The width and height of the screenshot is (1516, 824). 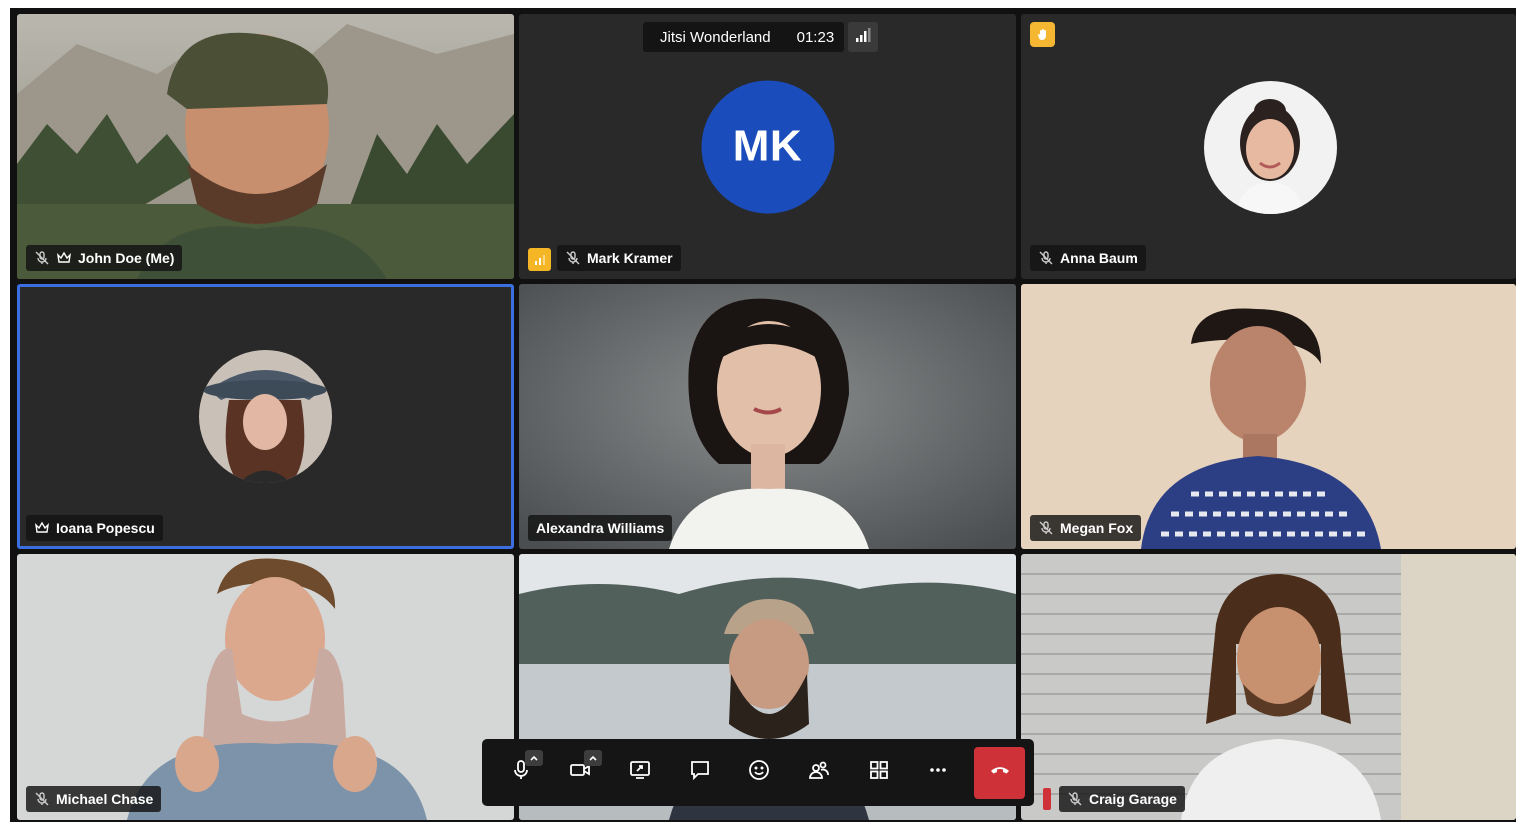 I want to click on participant-nameplate: Alexandra Williams, so click(x=600, y=528).